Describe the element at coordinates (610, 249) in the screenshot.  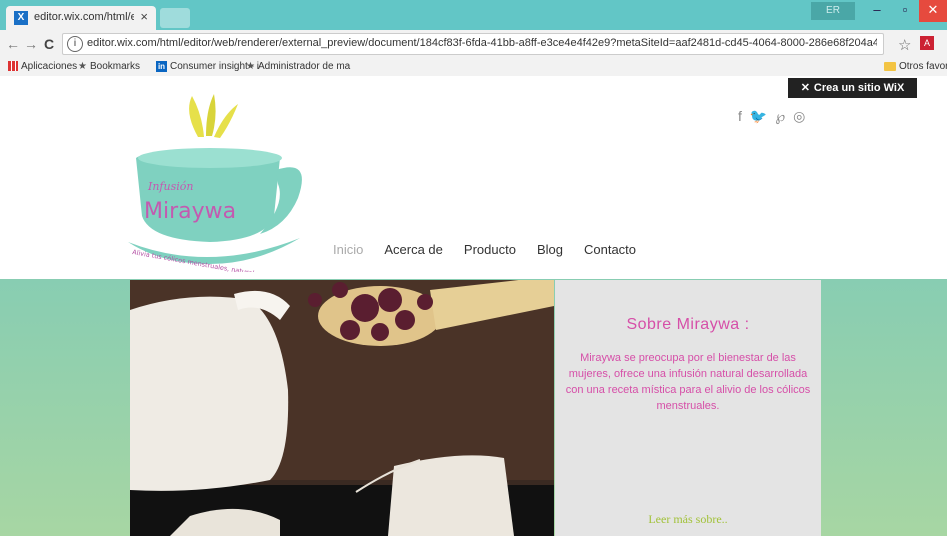
I see `nav-contacto: Contacto` at that location.